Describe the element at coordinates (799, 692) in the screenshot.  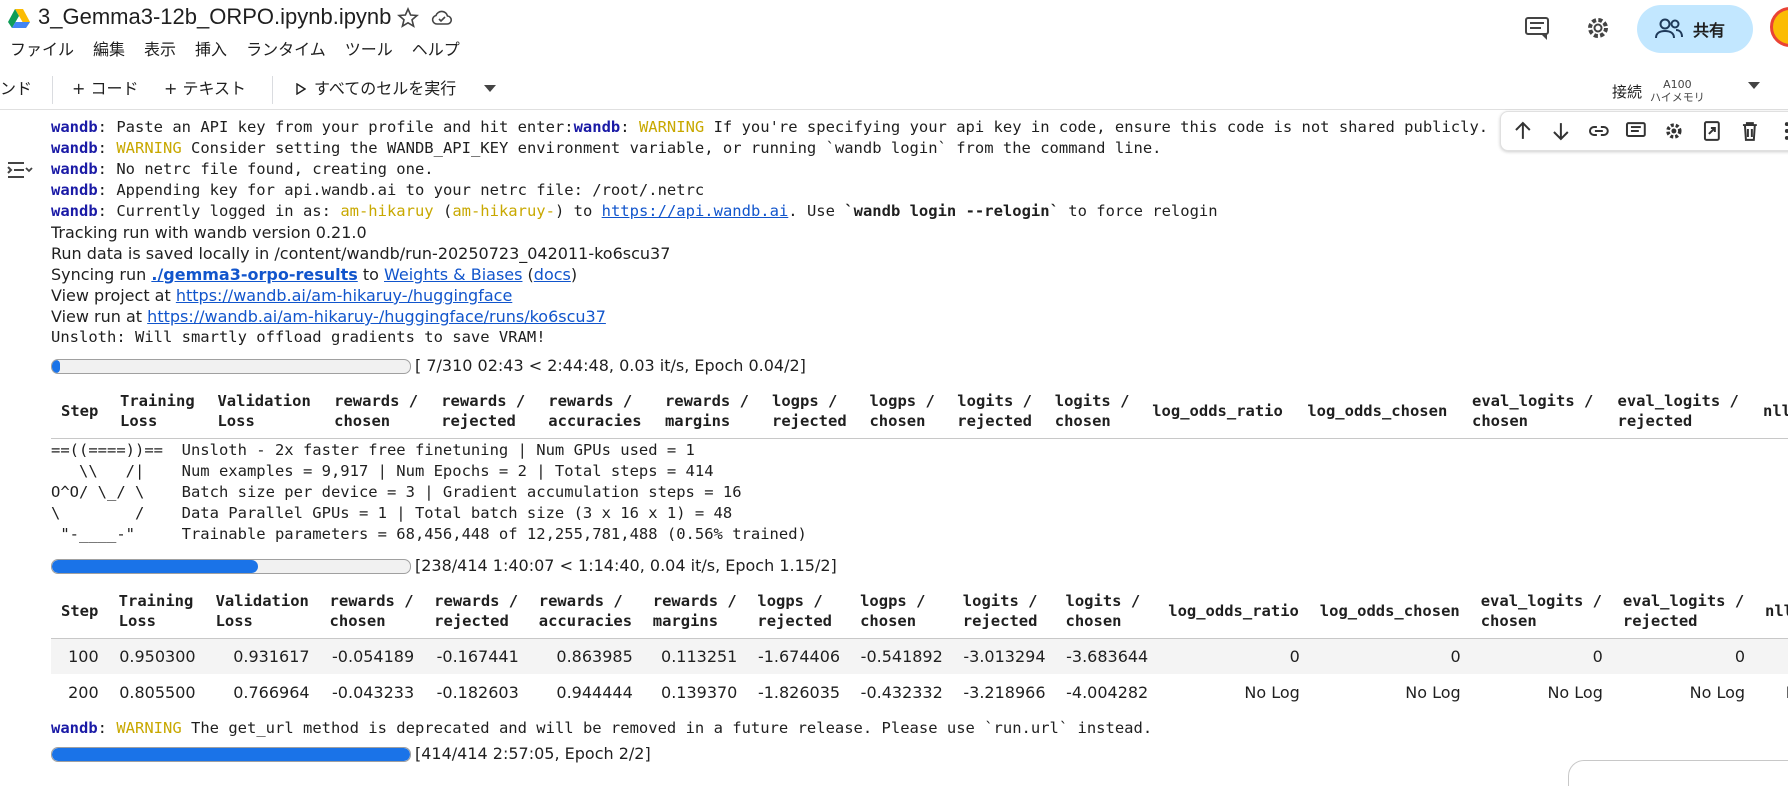
I see `table-cell: -1.826035` at that location.